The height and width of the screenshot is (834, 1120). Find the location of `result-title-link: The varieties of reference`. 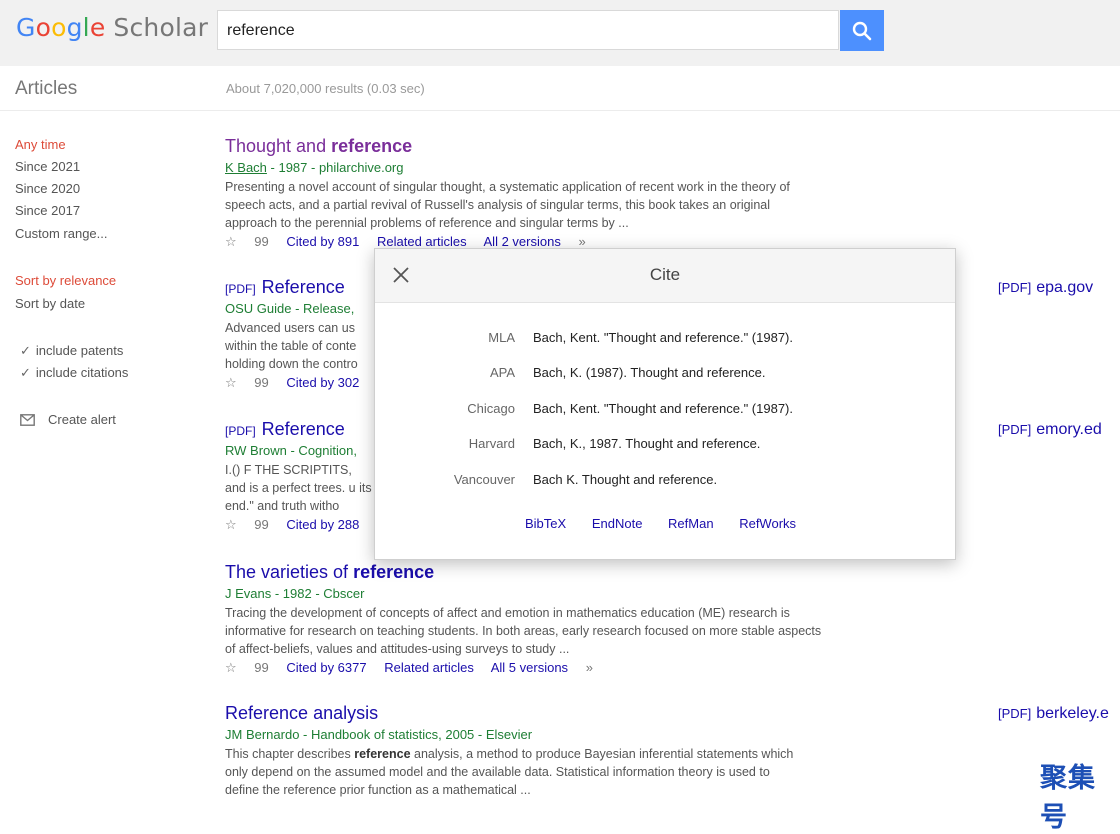

result-title-link: The varieties of reference is located at coordinates (525, 572).